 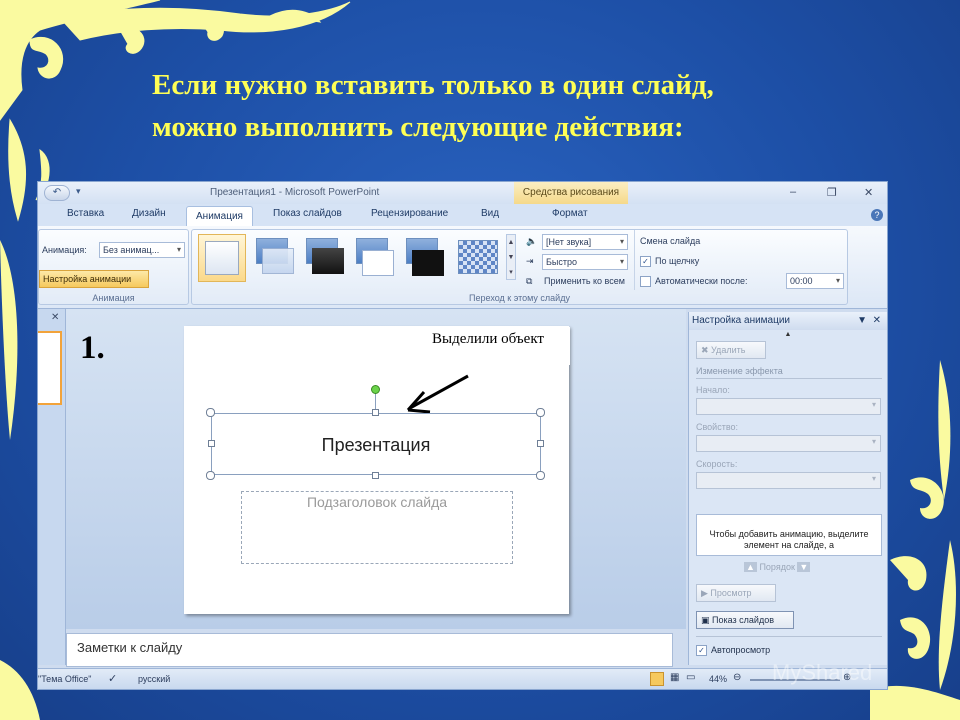 I want to click on resize-handle-bl, so click(x=210, y=475).